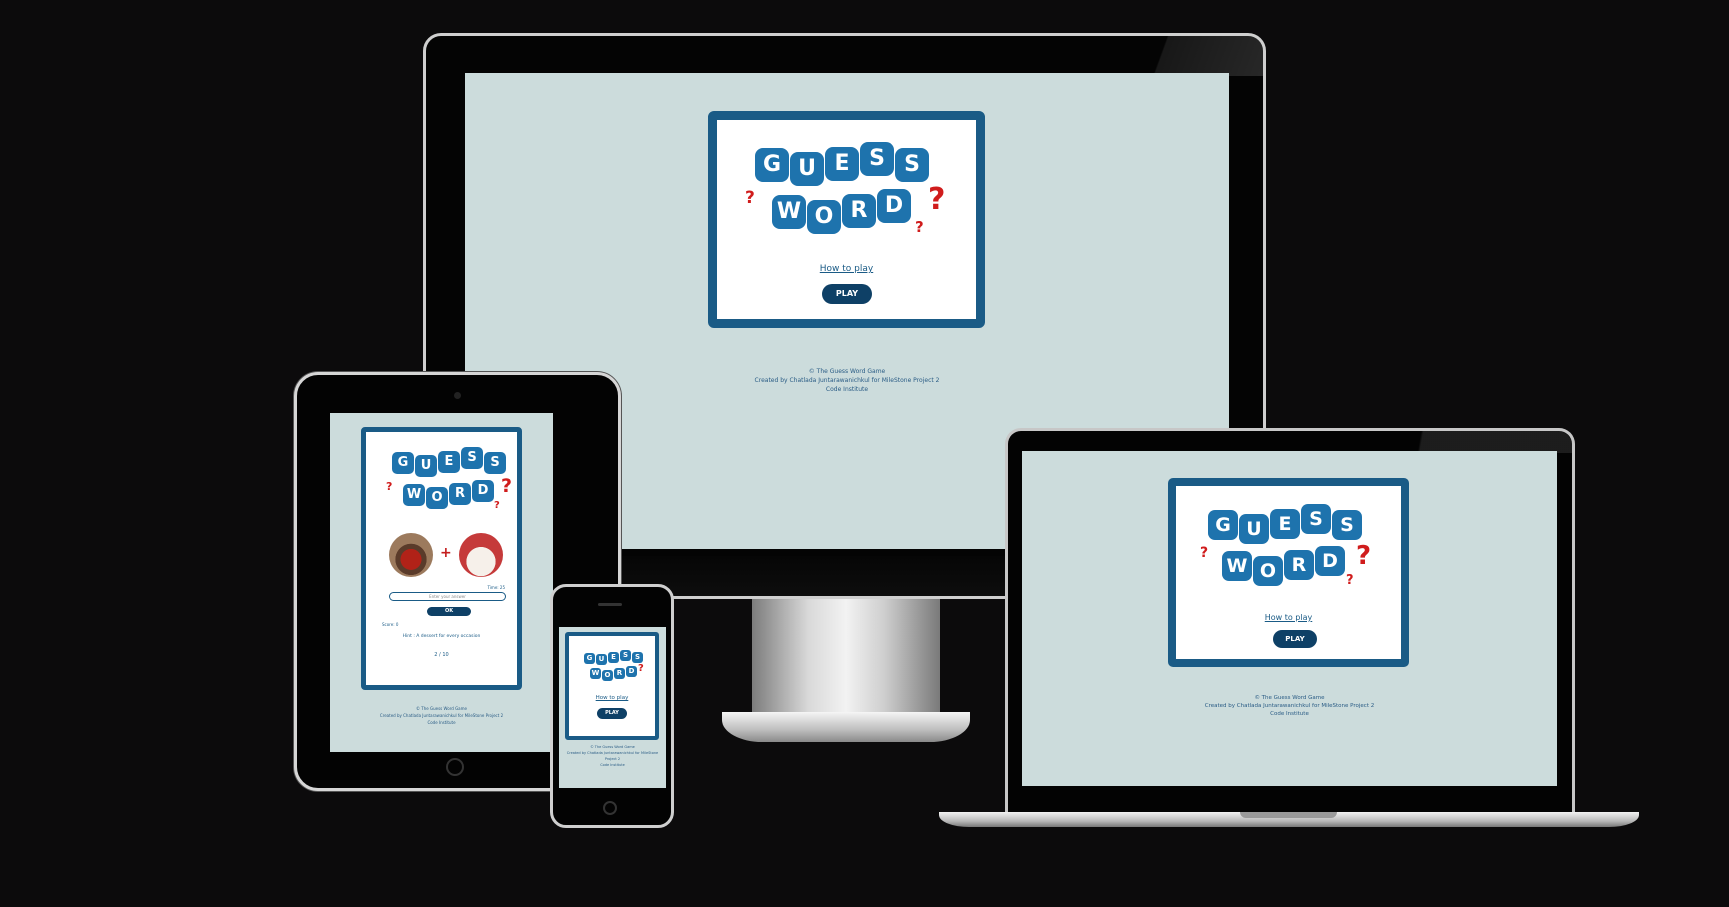  I want to click on timer-text: Time: 25, so click(496, 587).